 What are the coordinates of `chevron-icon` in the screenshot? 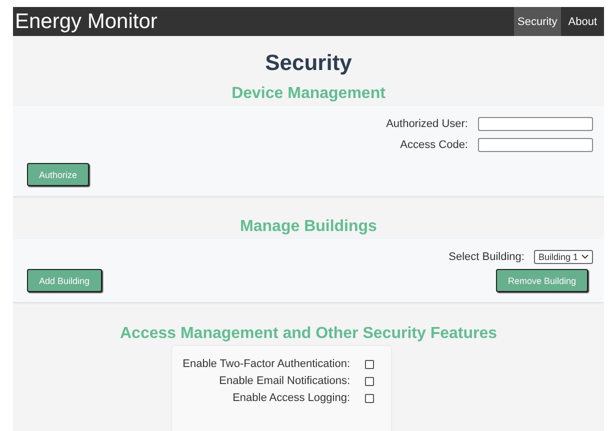 It's located at (585, 256).